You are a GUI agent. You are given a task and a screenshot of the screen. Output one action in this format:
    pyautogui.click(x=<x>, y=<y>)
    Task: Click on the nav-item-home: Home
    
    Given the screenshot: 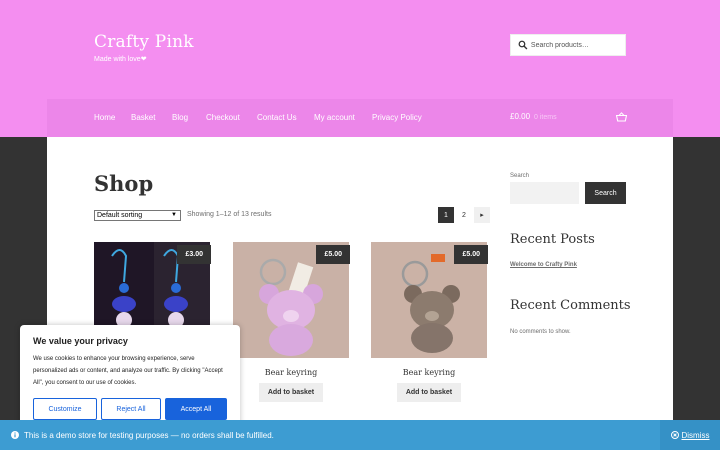 What is the action you would take?
    pyautogui.click(x=104, y=117)
    